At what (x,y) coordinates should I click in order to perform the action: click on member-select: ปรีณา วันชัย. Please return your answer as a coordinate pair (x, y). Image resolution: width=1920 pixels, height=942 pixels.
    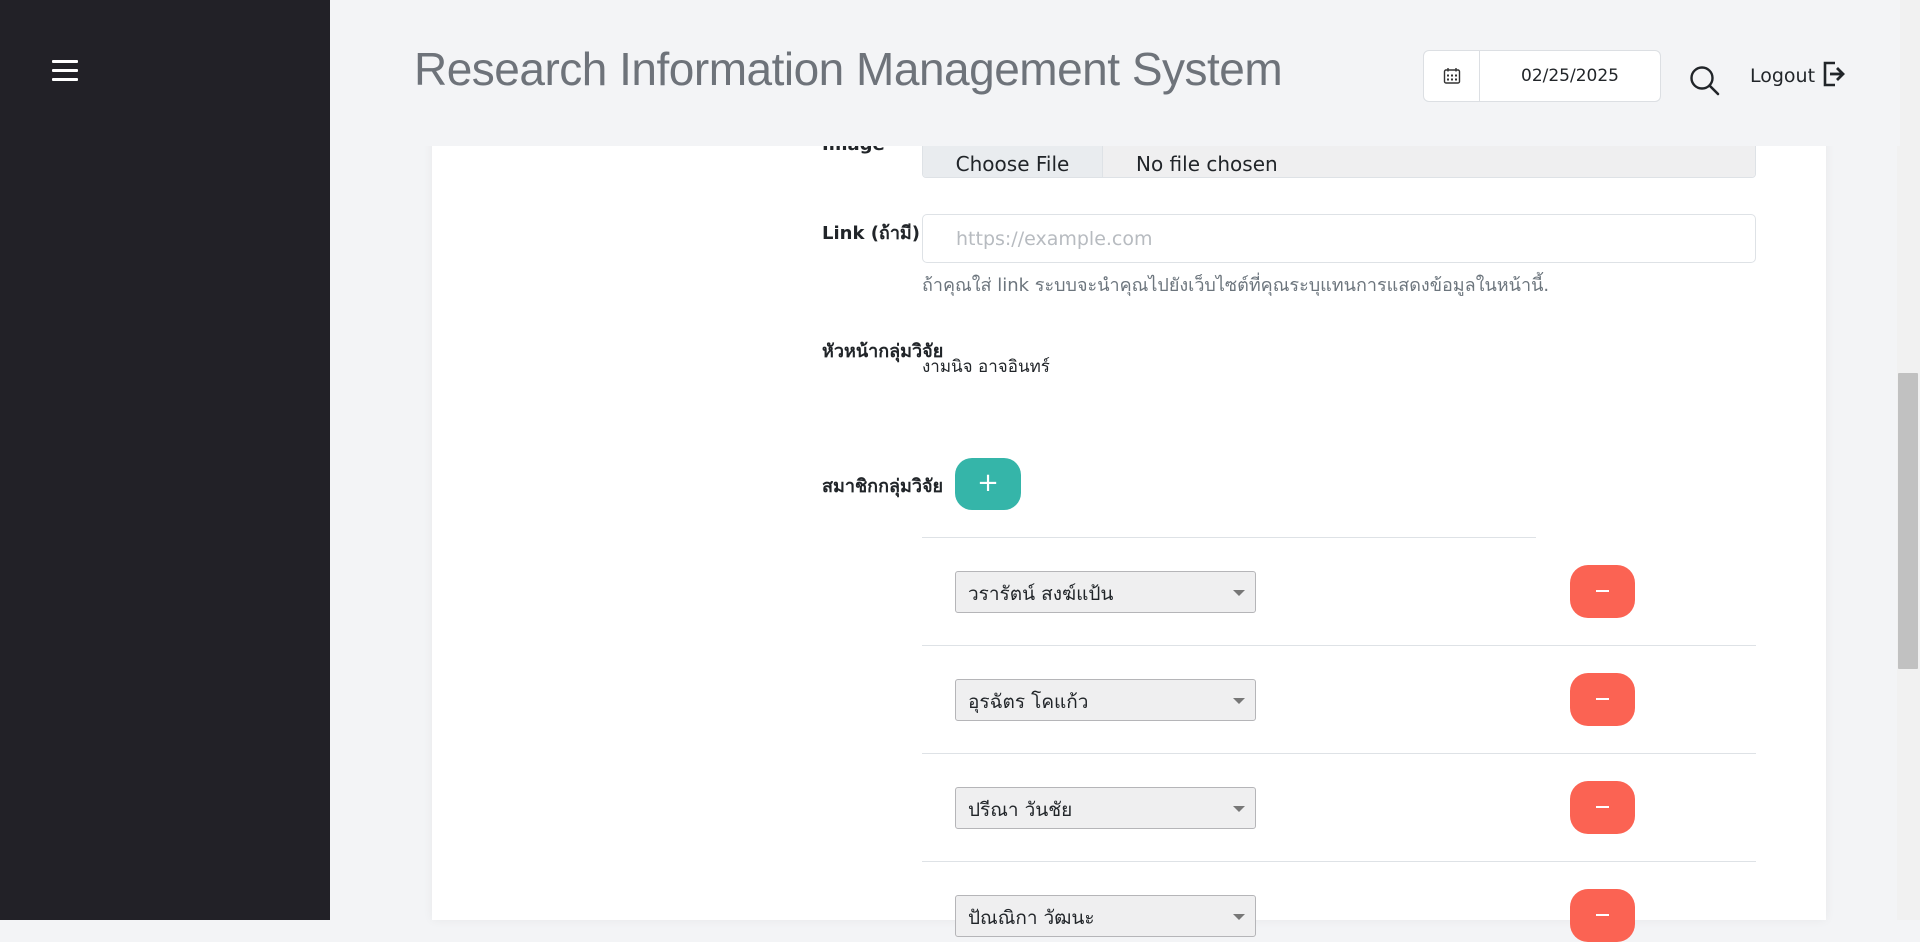
    Looking at the image, I should click on (1105, 808).